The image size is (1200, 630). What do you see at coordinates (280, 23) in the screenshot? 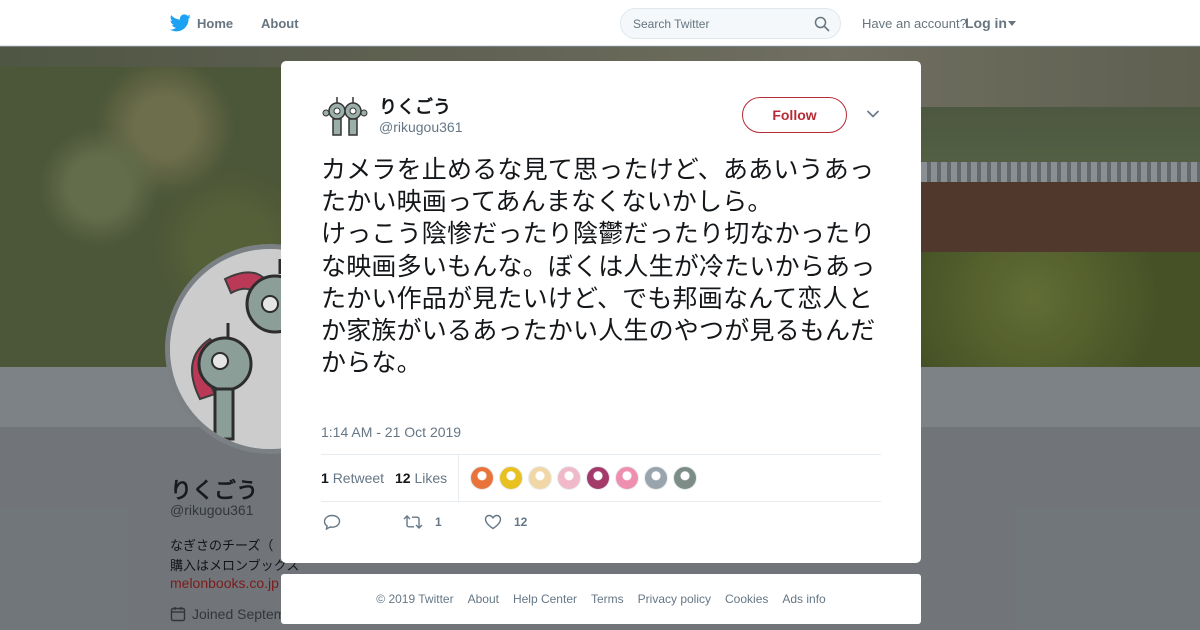
I see `nav-about-link: About` at bounding box center [280, 23].